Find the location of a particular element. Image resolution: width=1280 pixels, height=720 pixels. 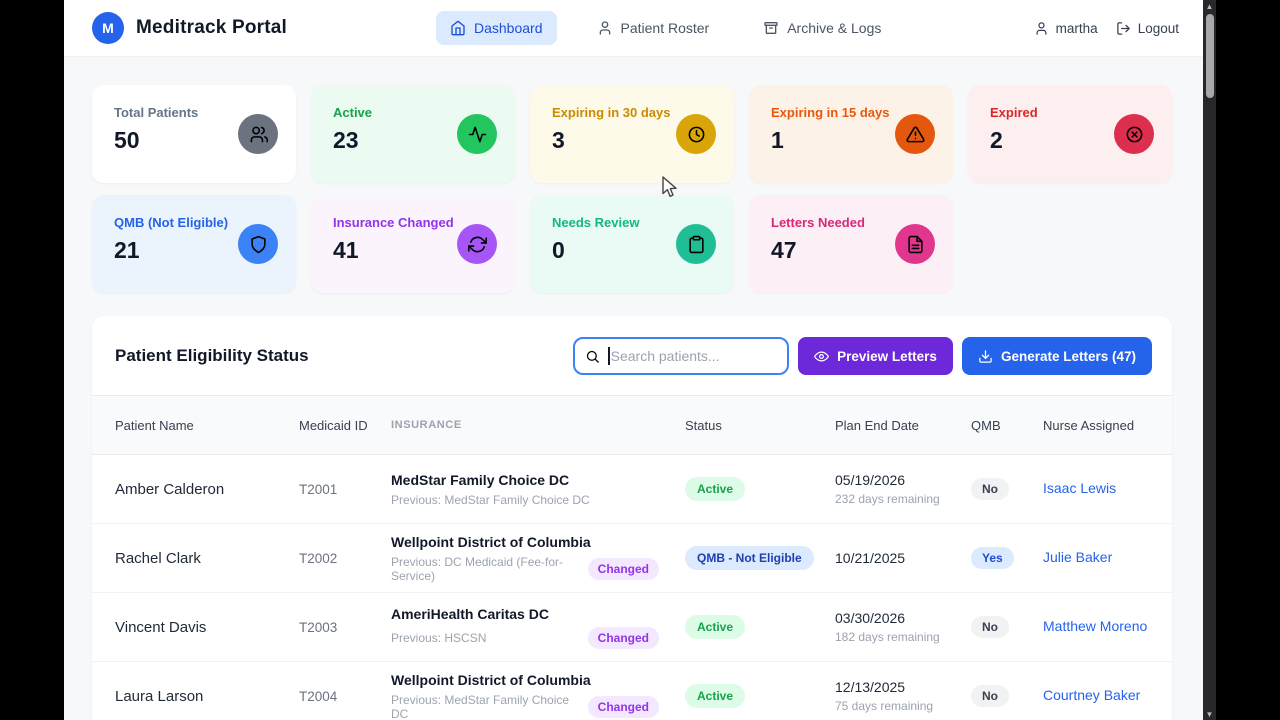

col-patient-name: Patient Name is located at coordinates (154, 425).